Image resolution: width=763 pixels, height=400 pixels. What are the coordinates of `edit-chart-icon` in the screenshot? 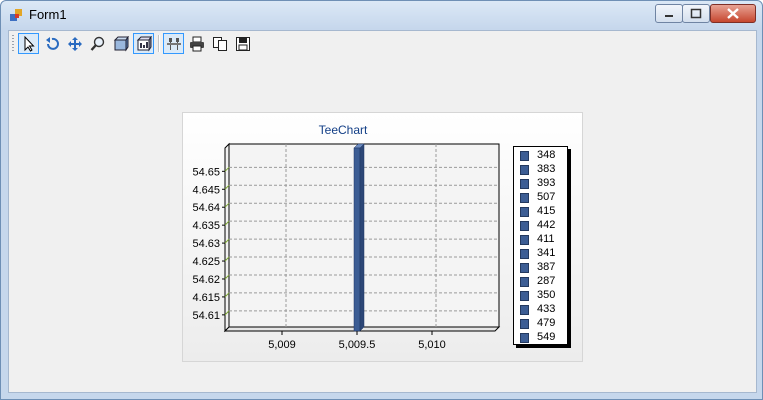 It's located at (173, 43).